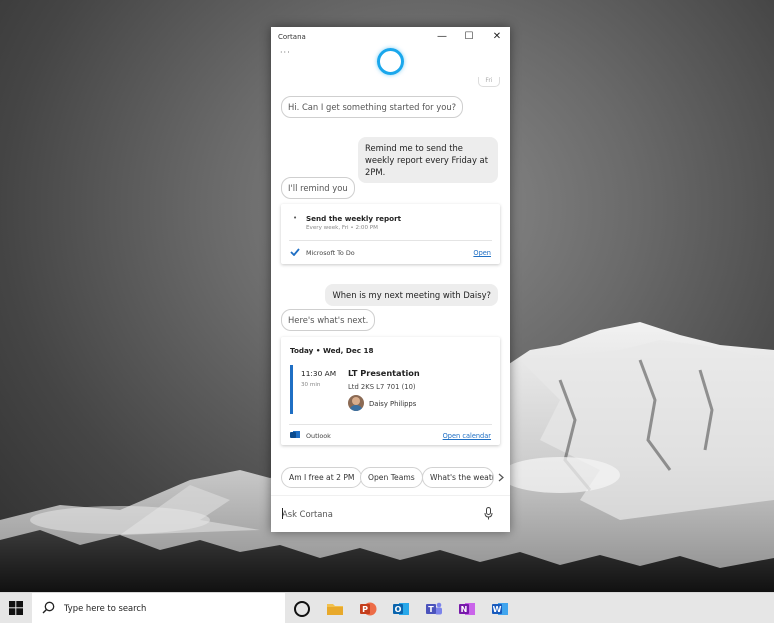 This screenshot has width=774, height=623. I want to click on teams-icon: T, so click(434, 608).